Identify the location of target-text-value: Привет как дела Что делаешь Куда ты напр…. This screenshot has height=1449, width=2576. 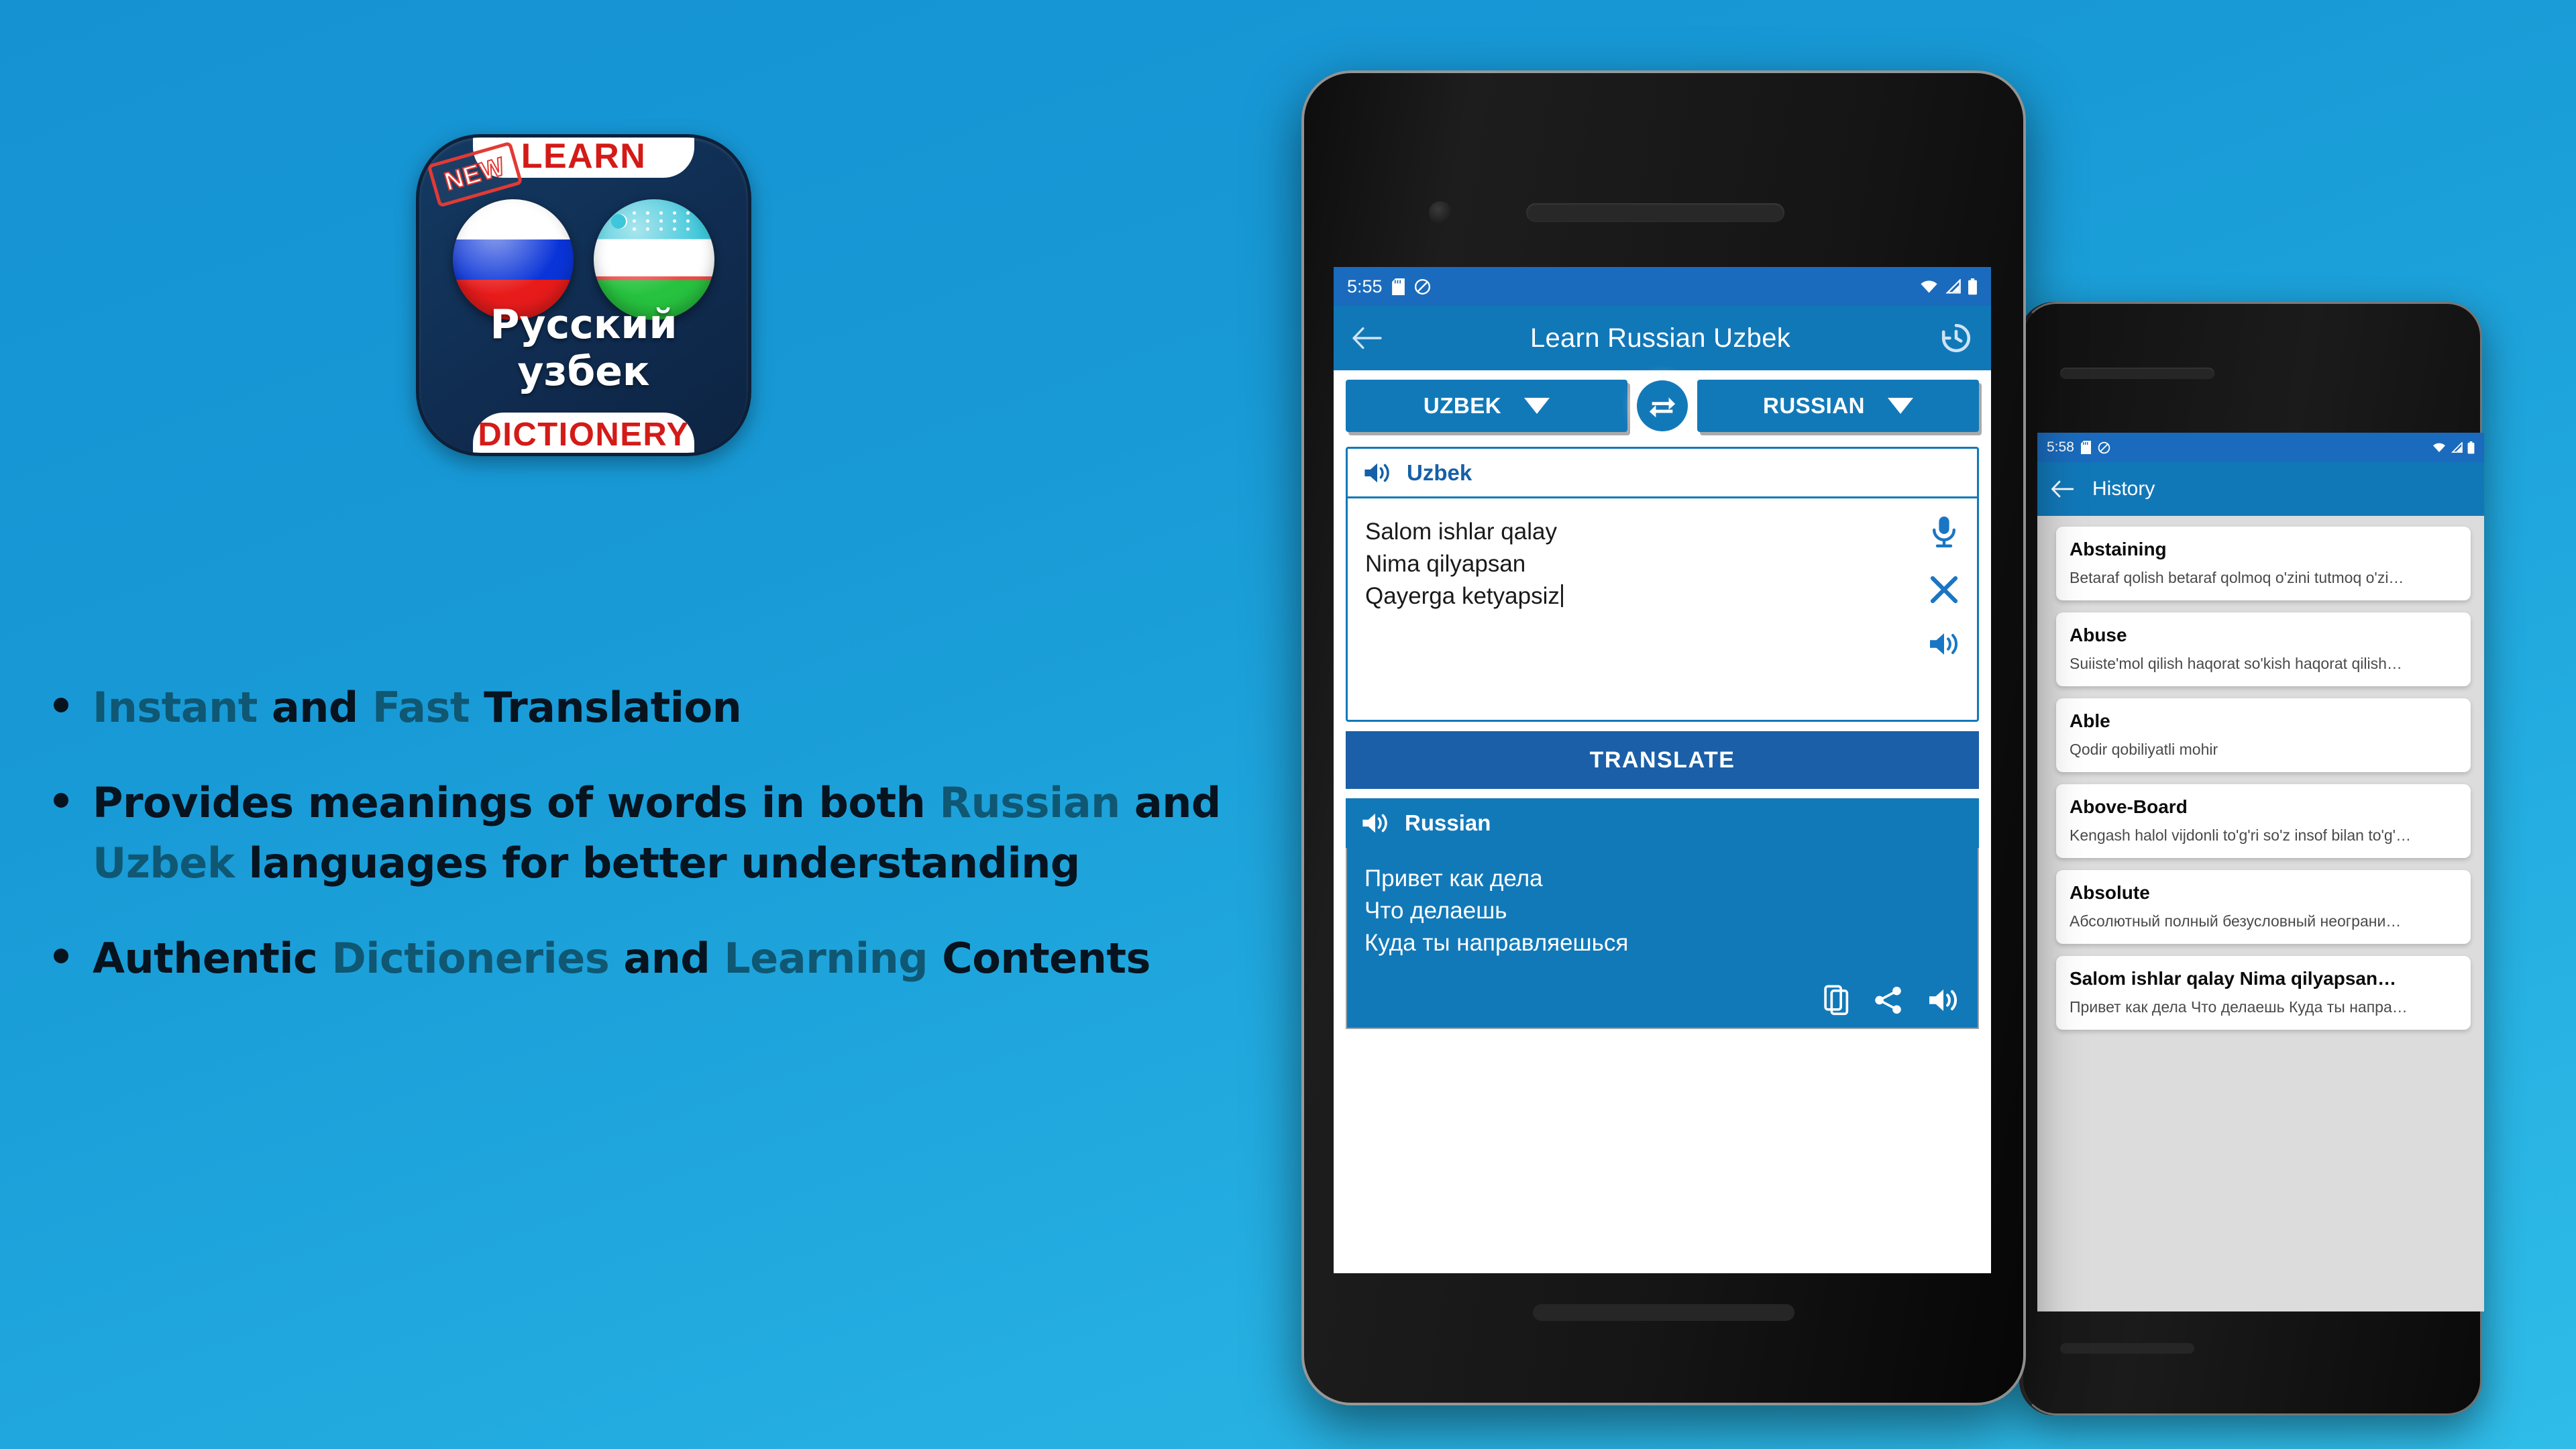
(1496, 910).